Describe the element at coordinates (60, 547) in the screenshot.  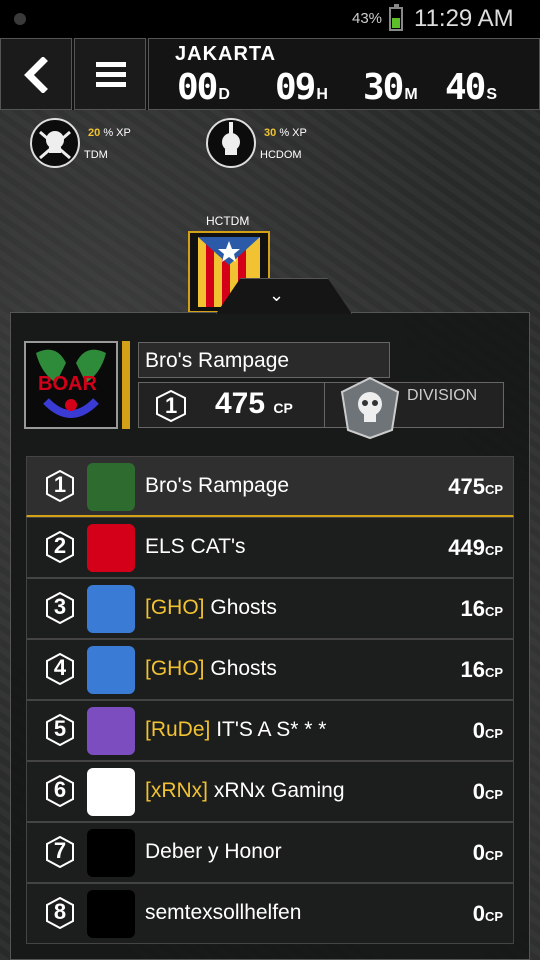
I see `rank-badge-icon: 2` at that location.